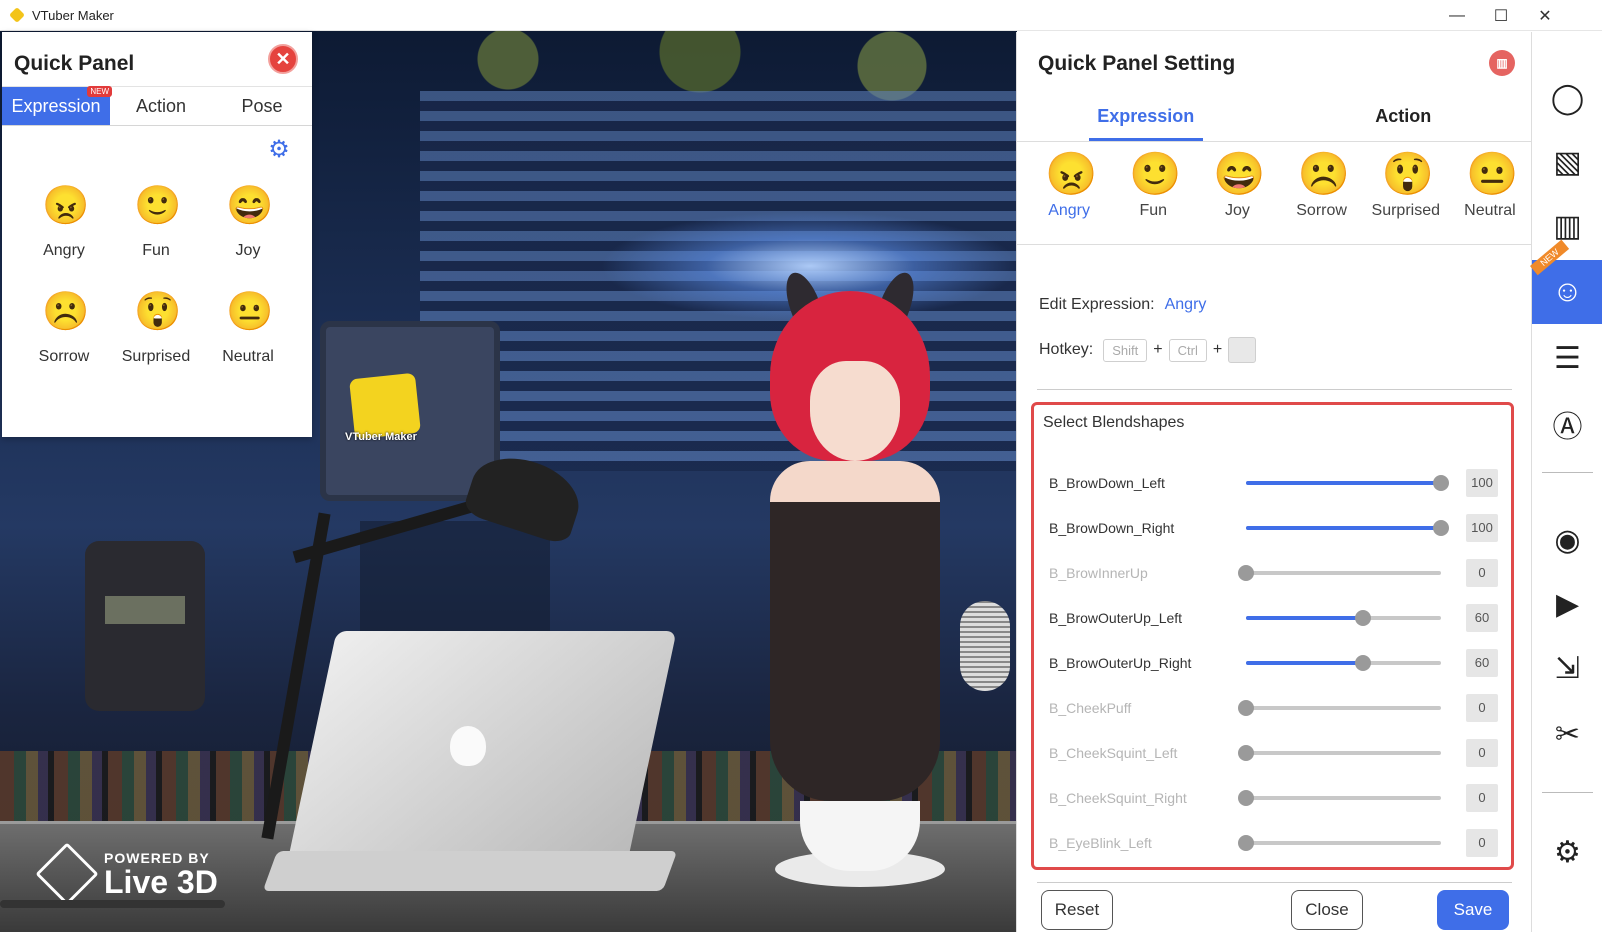  I want to click on user-icon: ◯, so click(1567, 98).